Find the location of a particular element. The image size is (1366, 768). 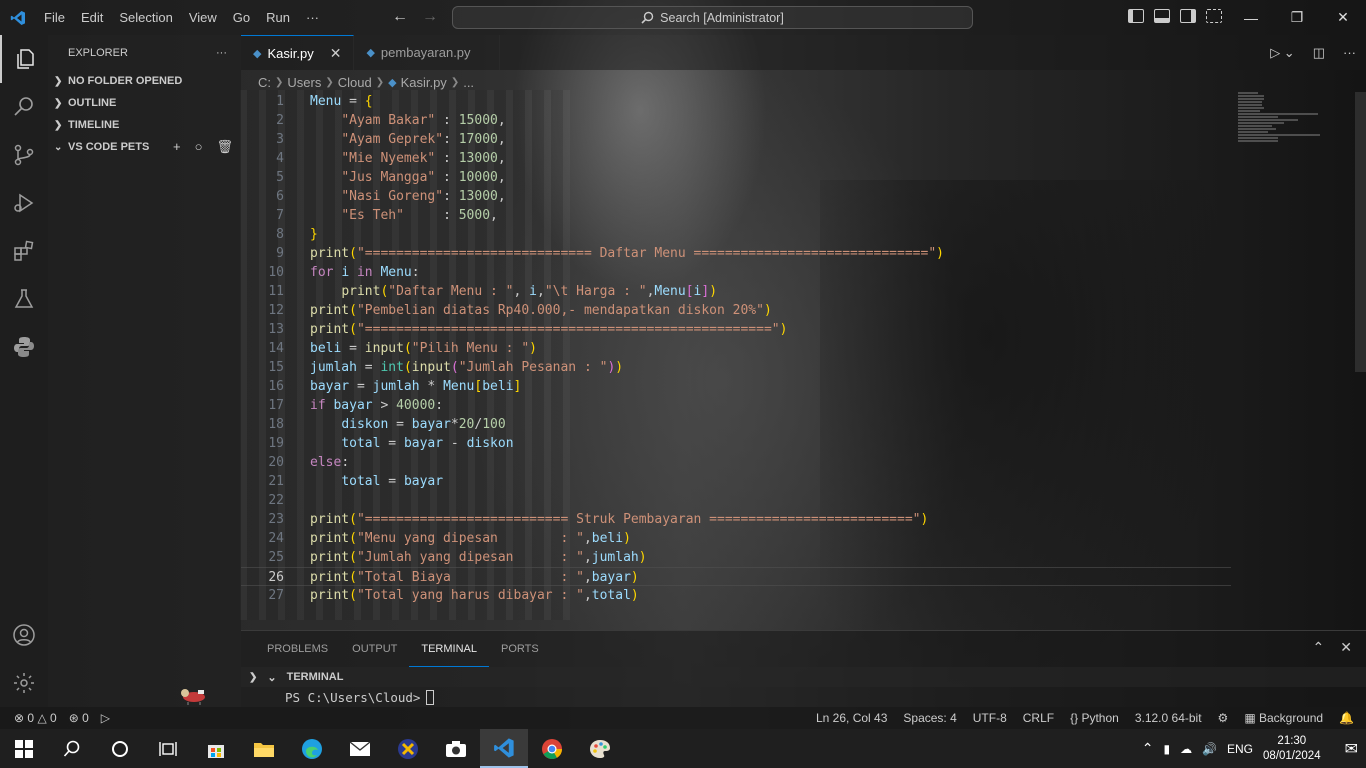

code-line: 17 if bayar > 40000: is located at coordinates (736, 405).